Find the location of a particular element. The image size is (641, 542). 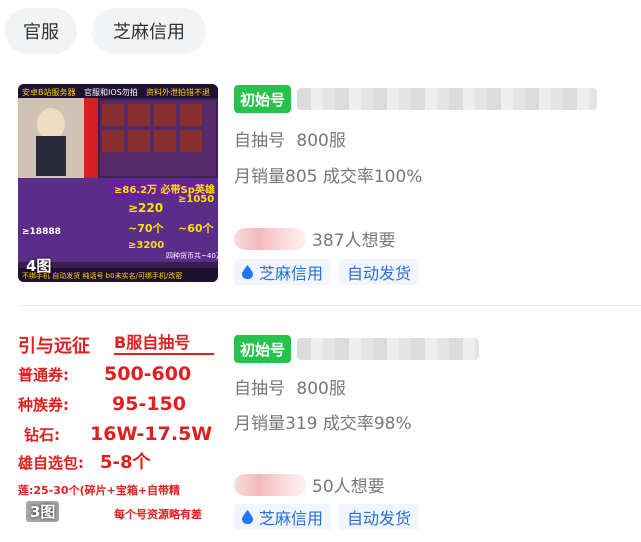

want-count: 387人想要 is located at coordinates (354, 241).